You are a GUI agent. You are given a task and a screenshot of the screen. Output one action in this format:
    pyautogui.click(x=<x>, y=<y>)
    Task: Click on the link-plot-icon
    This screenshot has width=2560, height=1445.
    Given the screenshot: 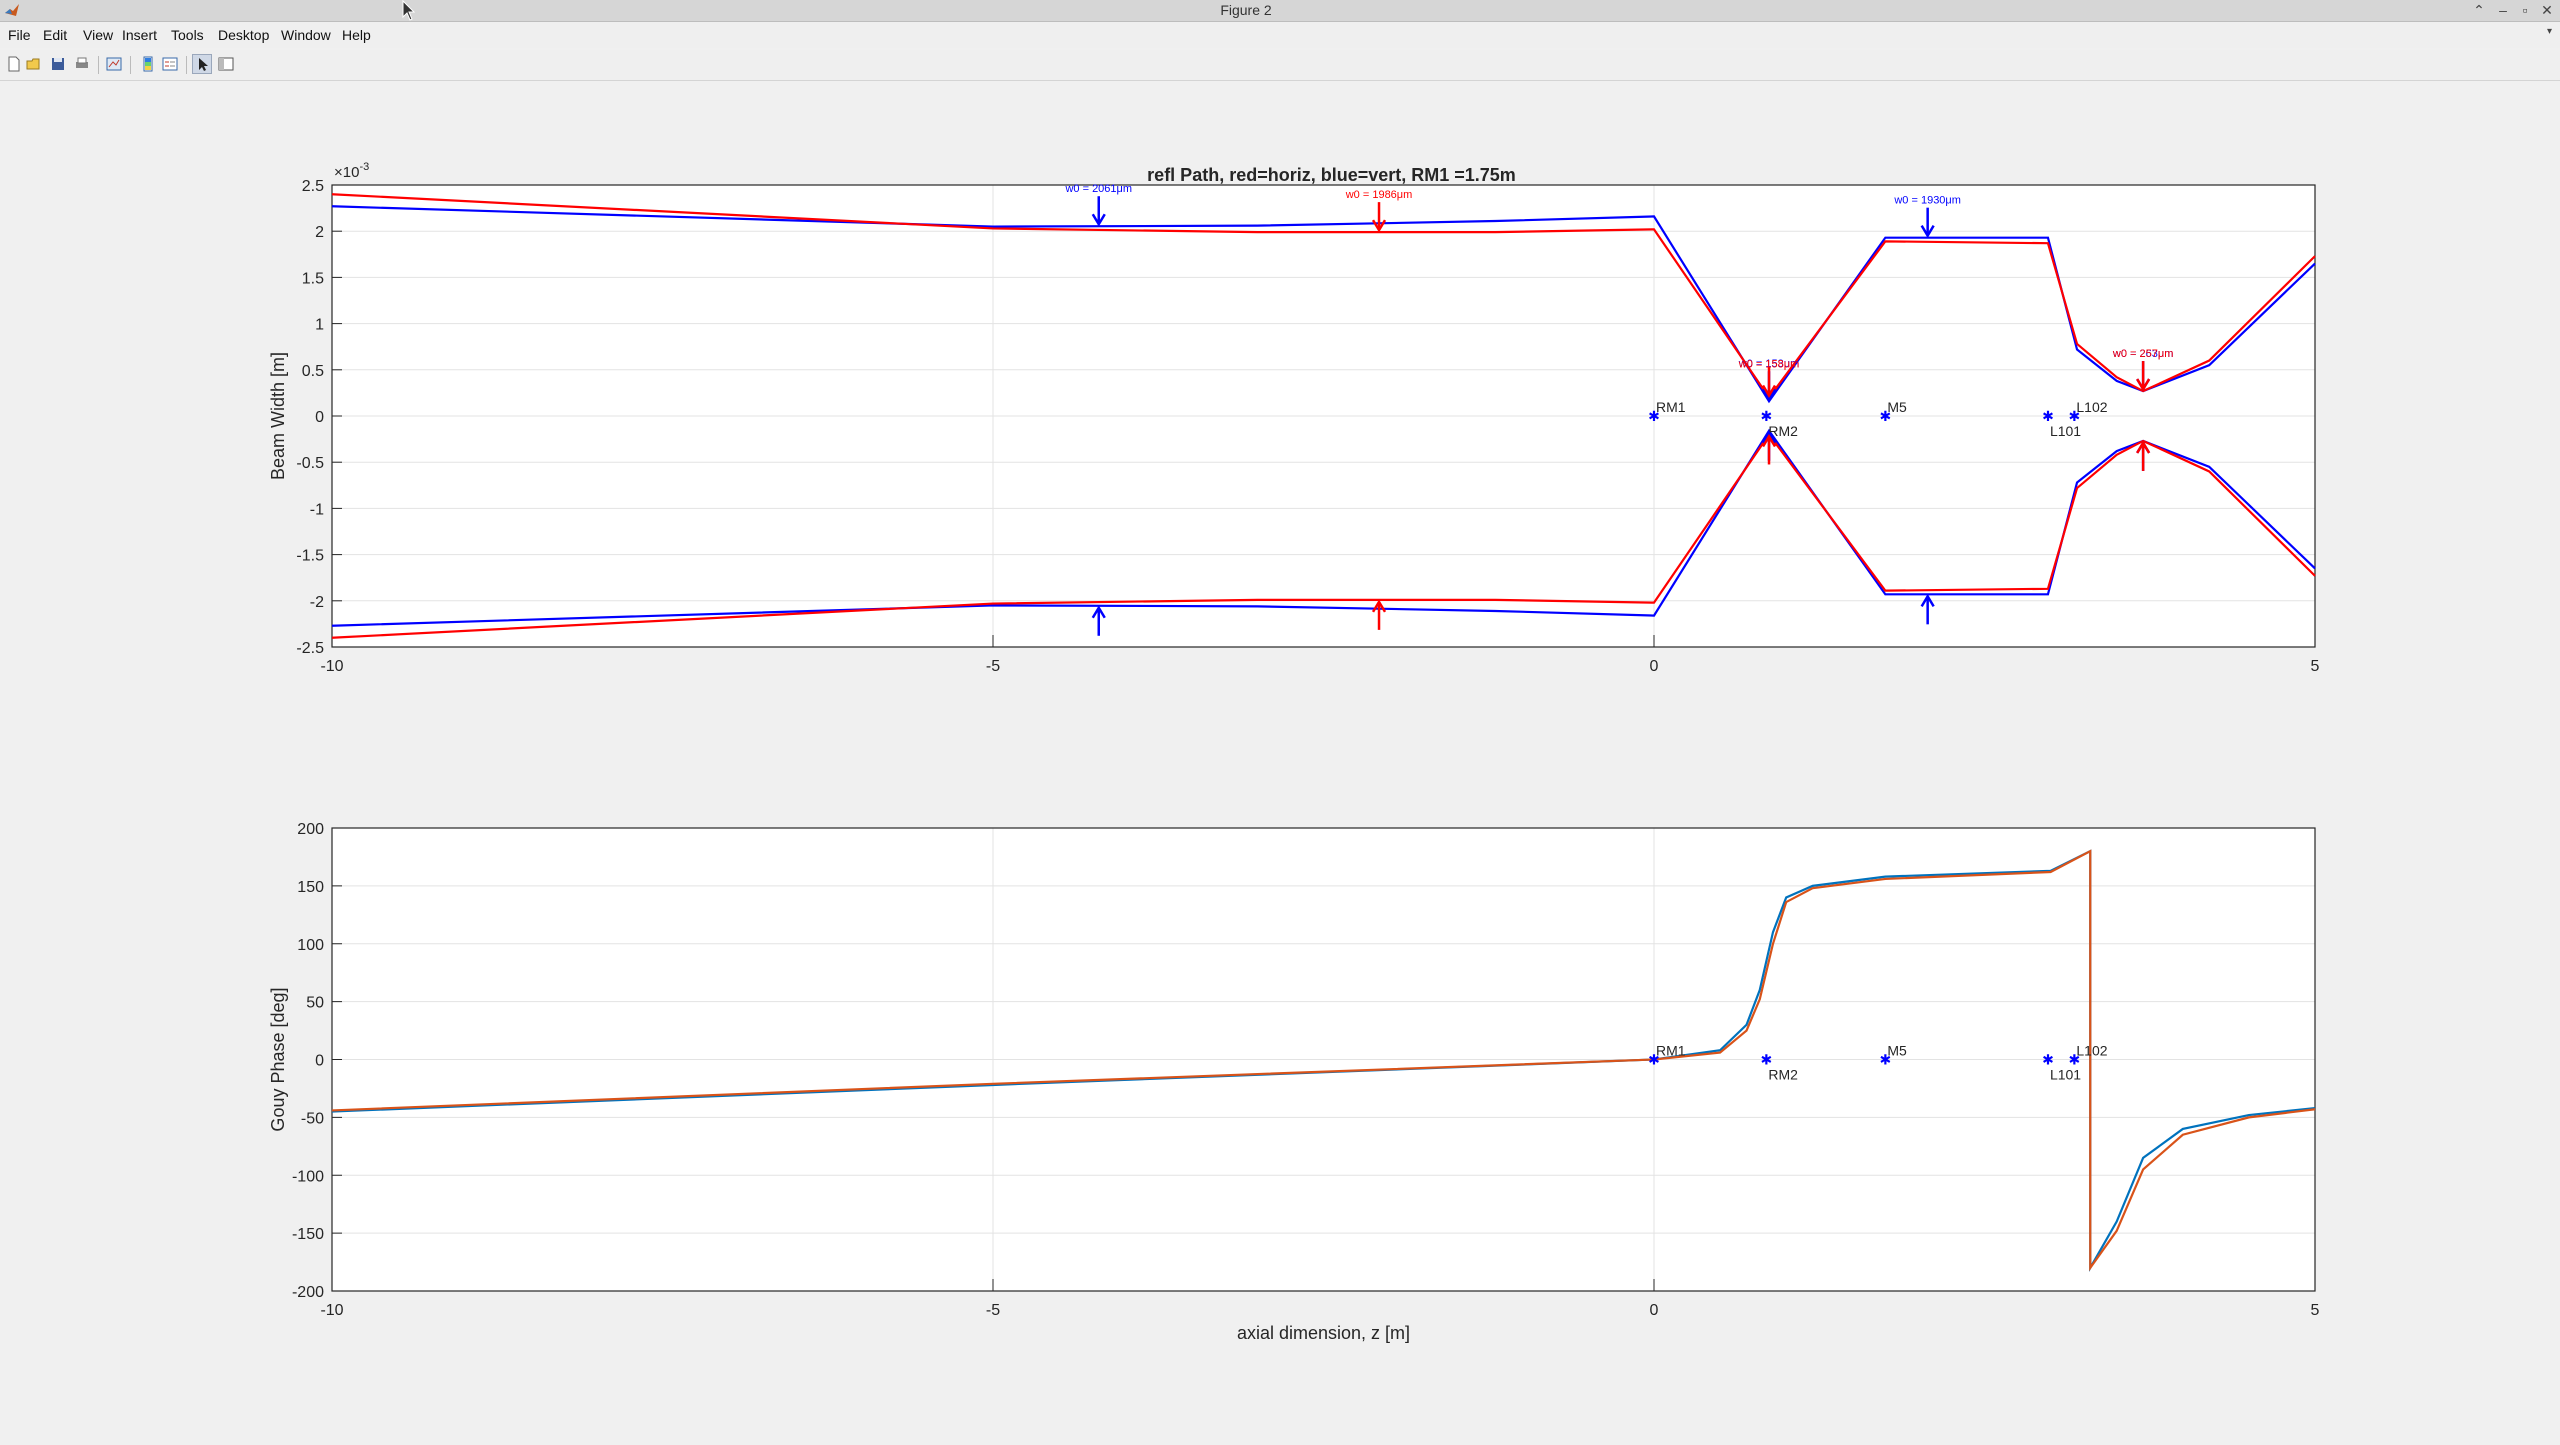 What is the action you would take?
    pyautogui.click(x=114, y=64)
    